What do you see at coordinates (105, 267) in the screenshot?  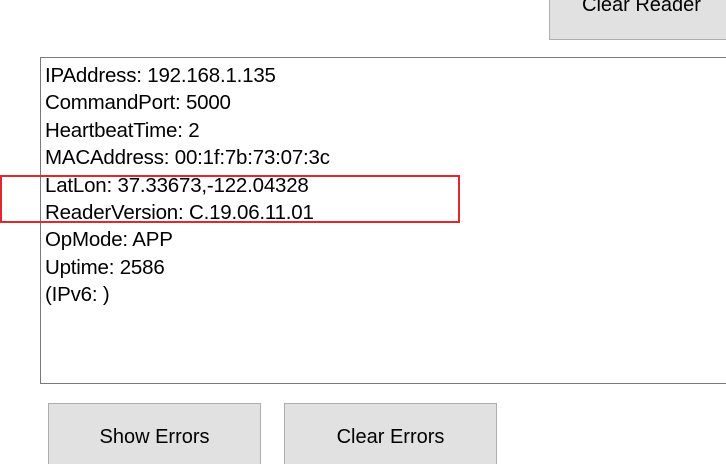 I see `uptime-line: Uptime: 2586` at bounding box center [105, 267].